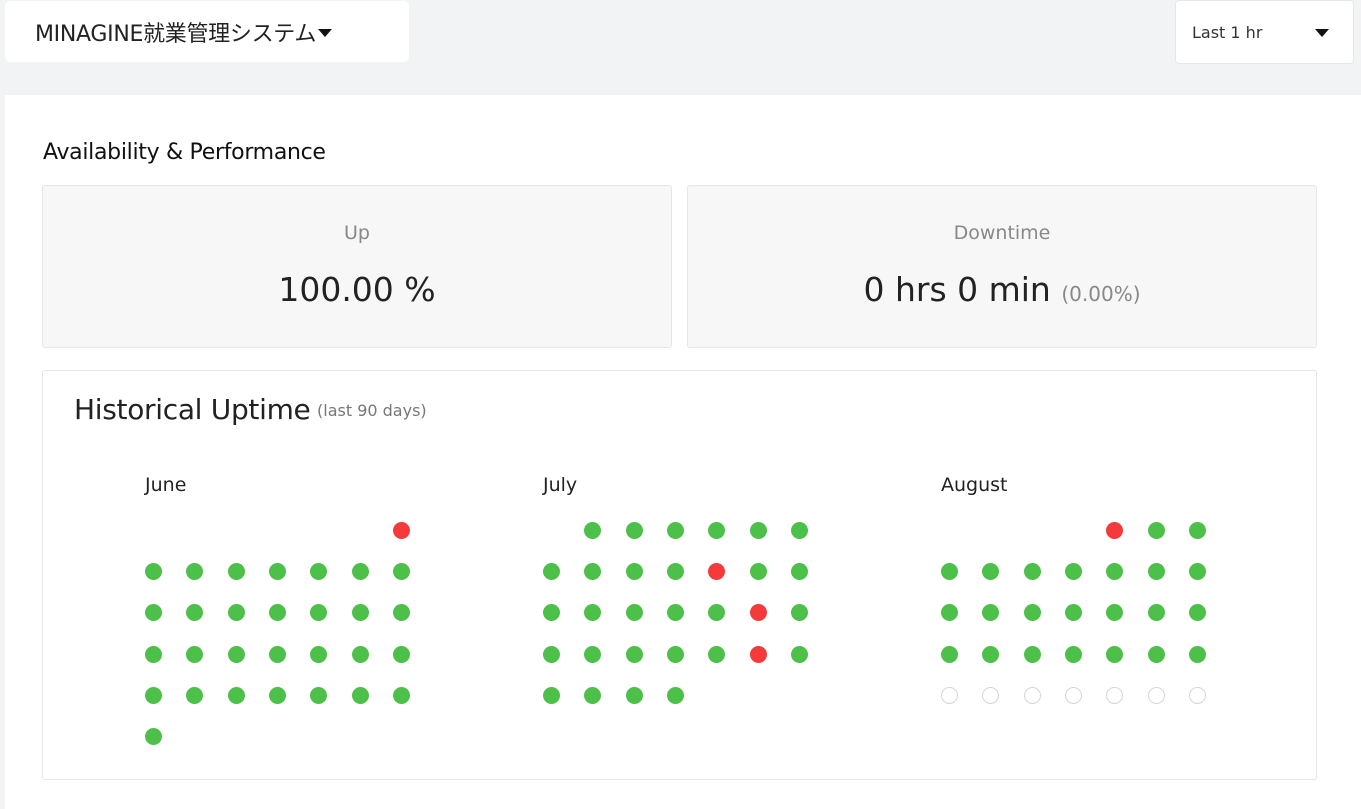 This screenshot has height=809, width=1361. What do you see at coordinates (693, 616) in the screenshot?
I see `month-calendar-july: July` at bounding box center [693, 616].